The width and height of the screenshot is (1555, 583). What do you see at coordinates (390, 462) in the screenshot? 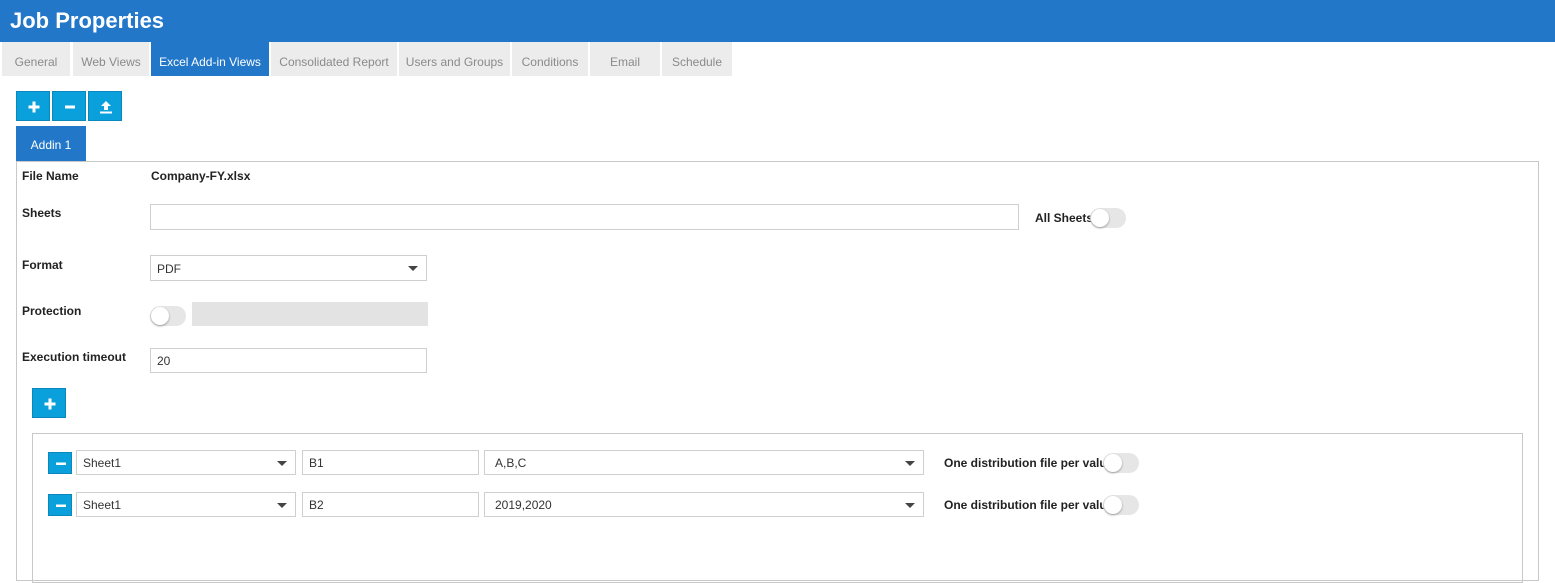
I see `distribution-cell-input: B1` at bounding box center [390, 462].